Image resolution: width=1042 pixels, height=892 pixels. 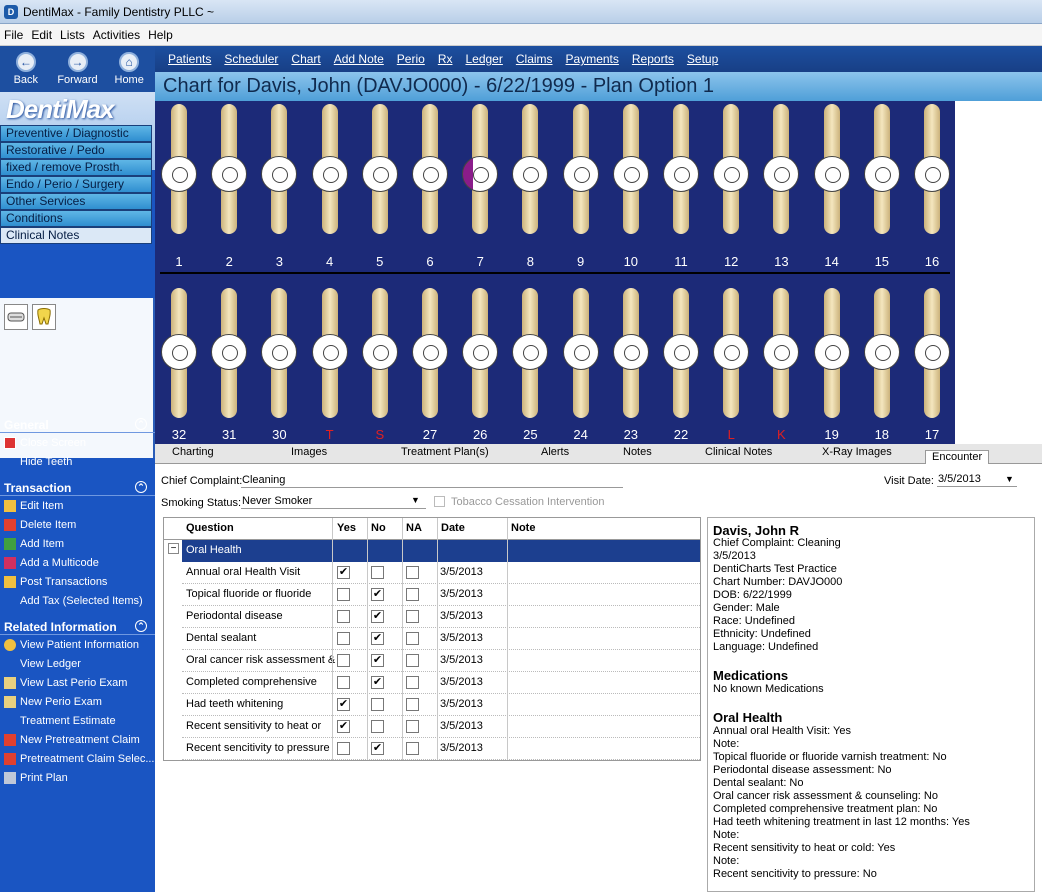 I want to click on menu-edit: Edit, so click(x=41, y=35).